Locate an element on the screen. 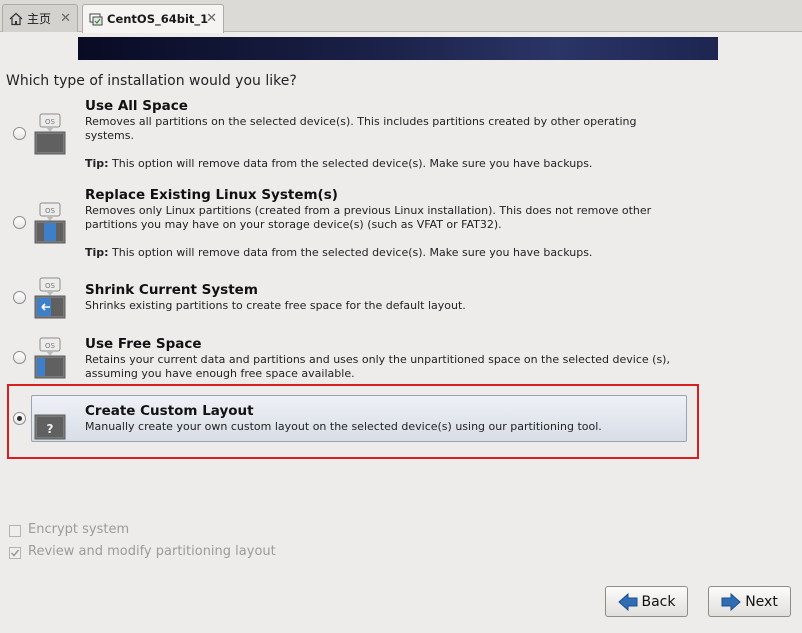 This screenshot has width=802, height=633. encrypt-system-label: Encrypt system is located at coordinates (79, 529).